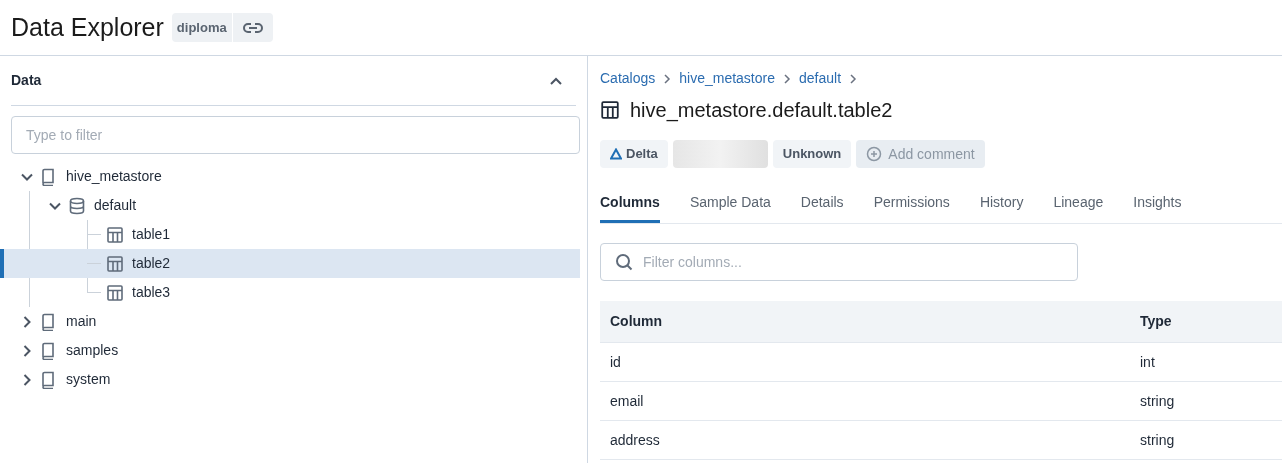 The image size is (1282, 463). I want to click on format-badge: Delta, so click(634, 154).